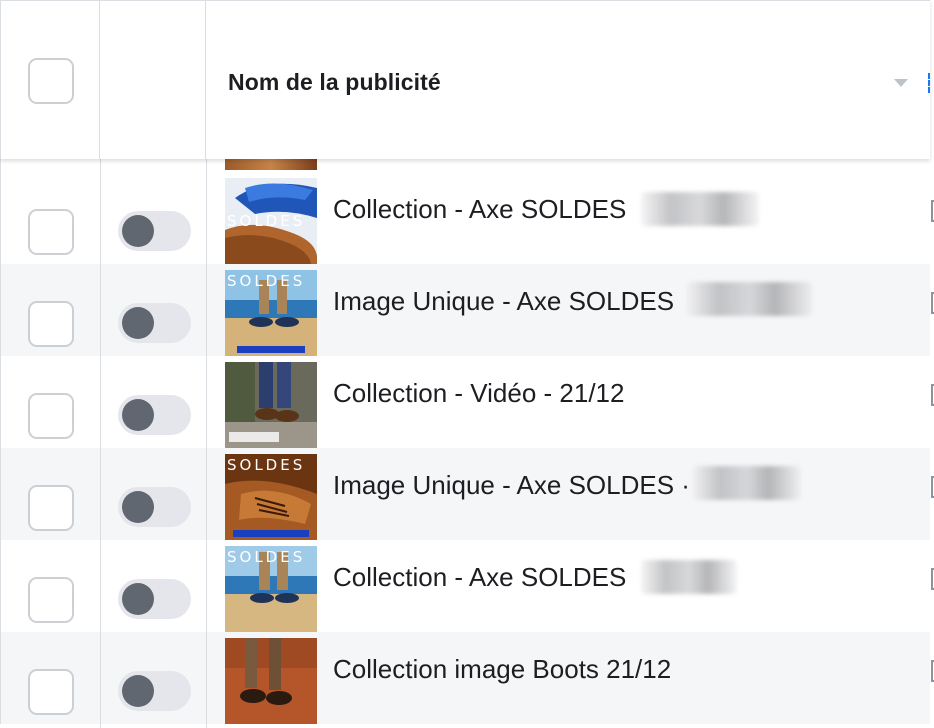  Describe the element at coordinates (901, 83) in the screenshot. I see `sort-caret-icon` at that location.